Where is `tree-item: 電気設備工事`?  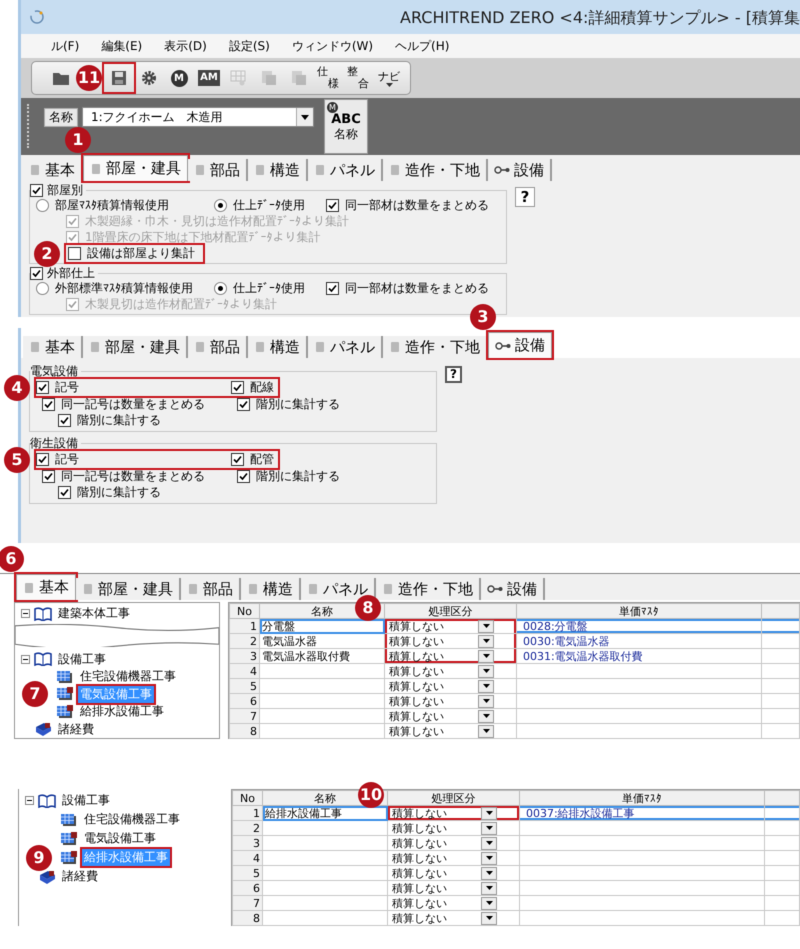
tree-item: 電気設備工事 is located at coordinates (120, 838).